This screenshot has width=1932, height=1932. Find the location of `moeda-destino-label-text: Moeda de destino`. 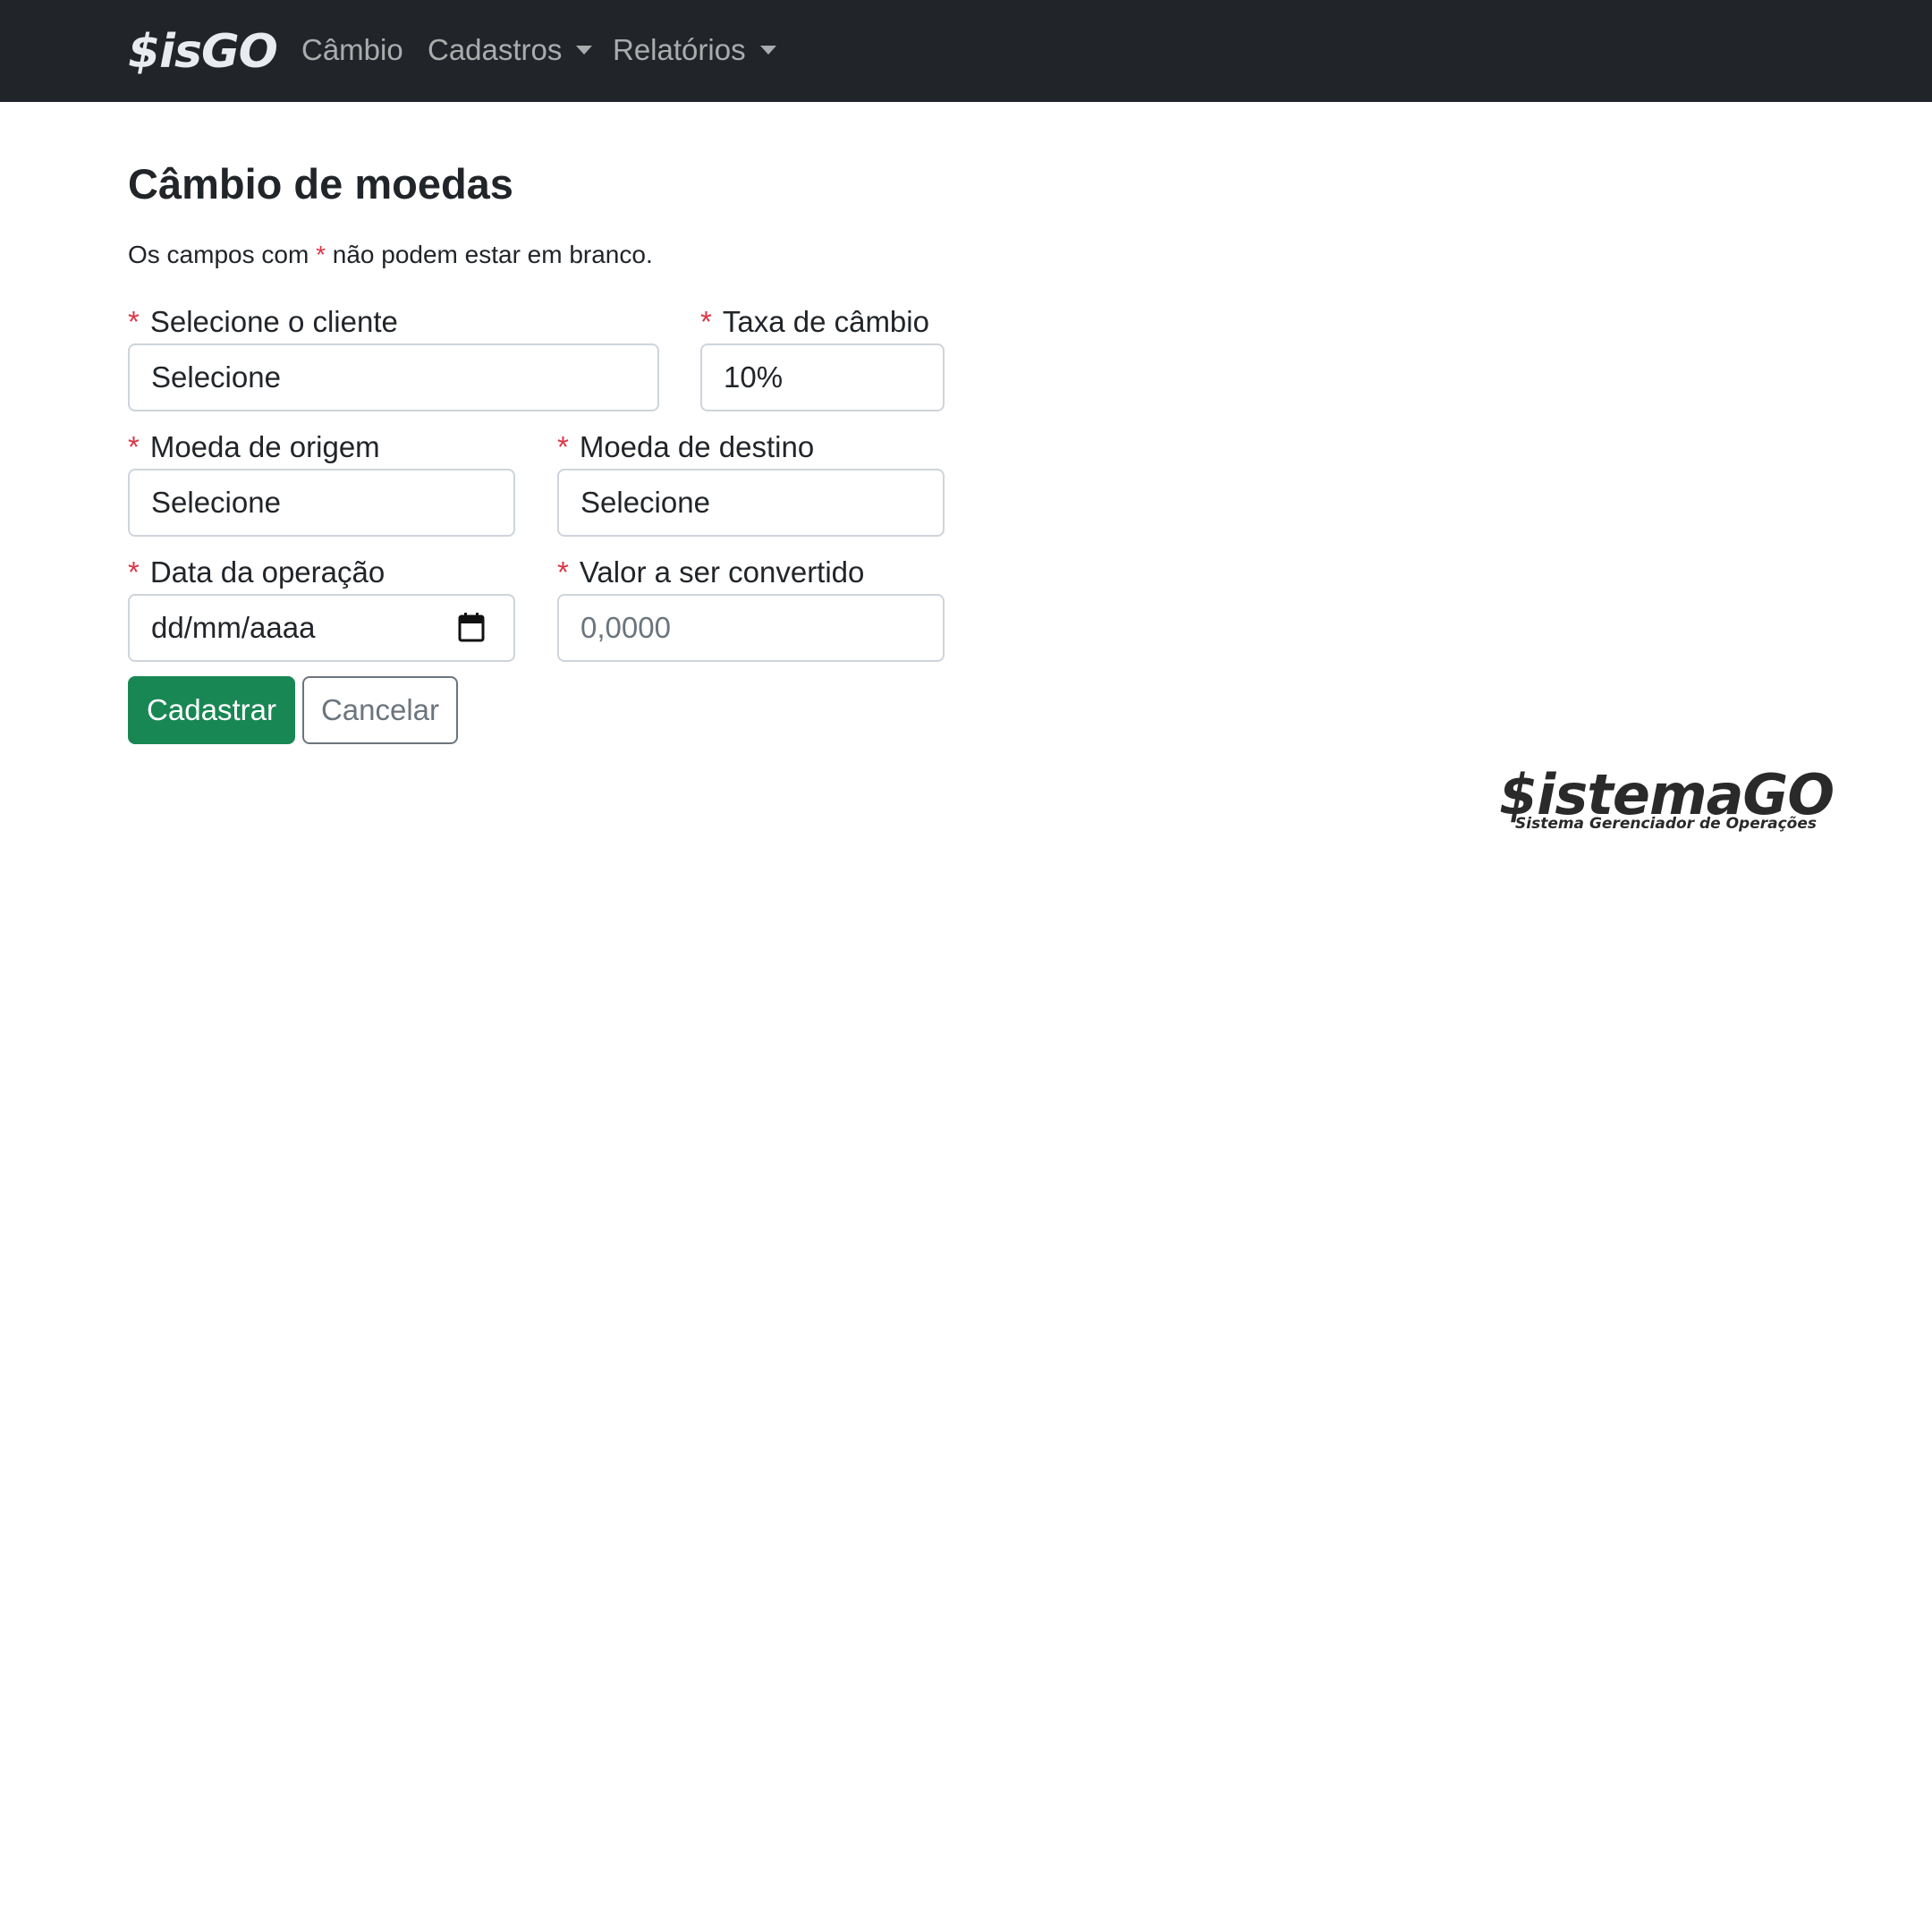

moeda-destino-label-text: Moeda de destino is located at coordinates (697, 446).